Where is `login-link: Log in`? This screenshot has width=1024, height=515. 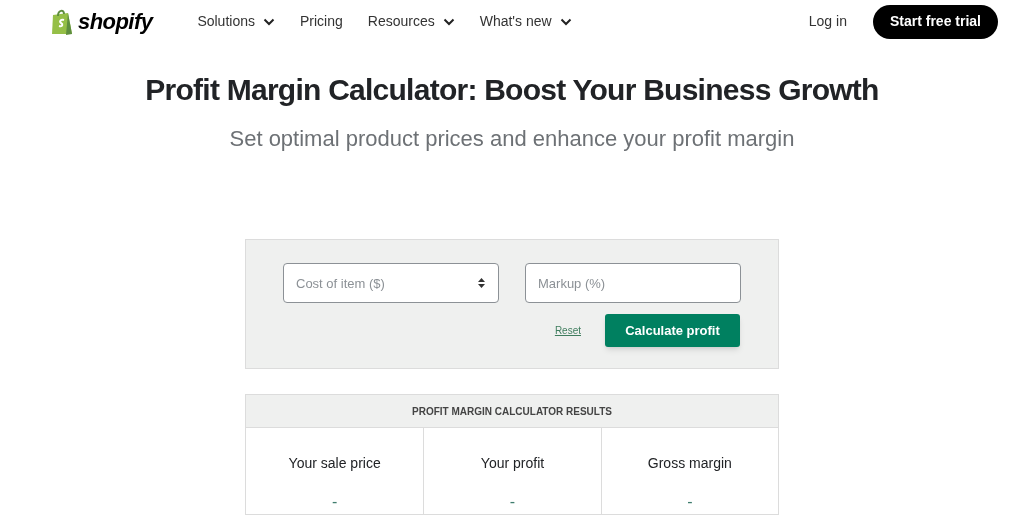
login-link: Log in is located at coordinates (827, 22).